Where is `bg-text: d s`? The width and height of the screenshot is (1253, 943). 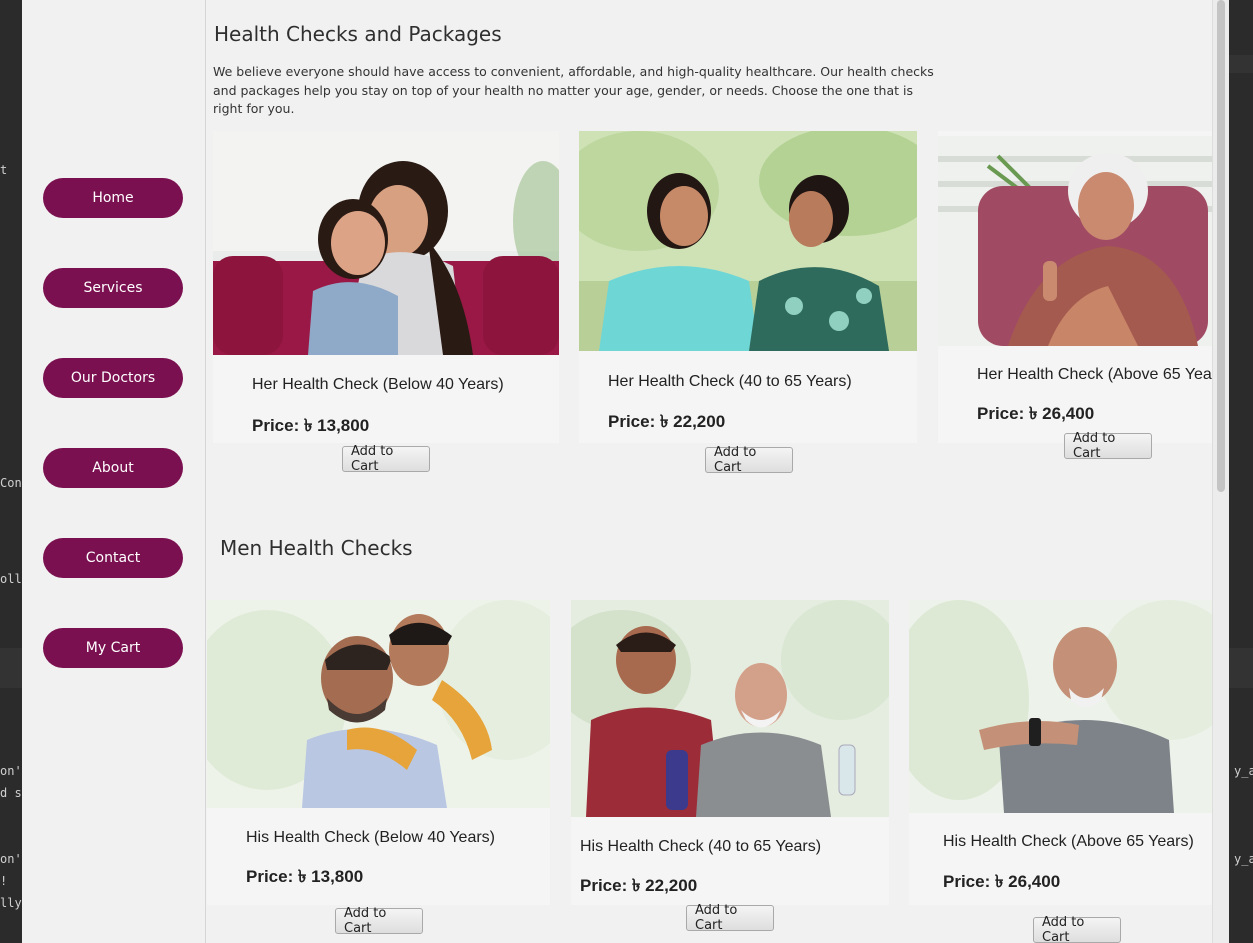
bg-text: d s is located at coordinates (11, 793).